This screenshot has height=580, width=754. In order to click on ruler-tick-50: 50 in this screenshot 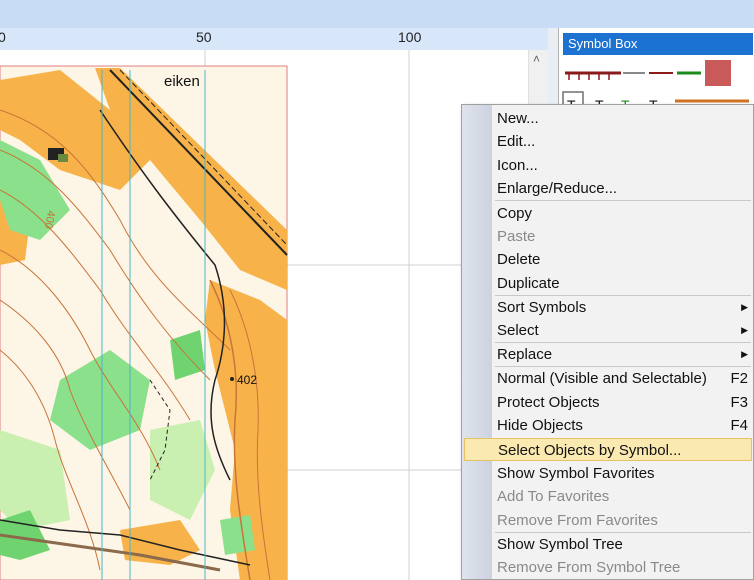, I will do `click(204, 37)`.